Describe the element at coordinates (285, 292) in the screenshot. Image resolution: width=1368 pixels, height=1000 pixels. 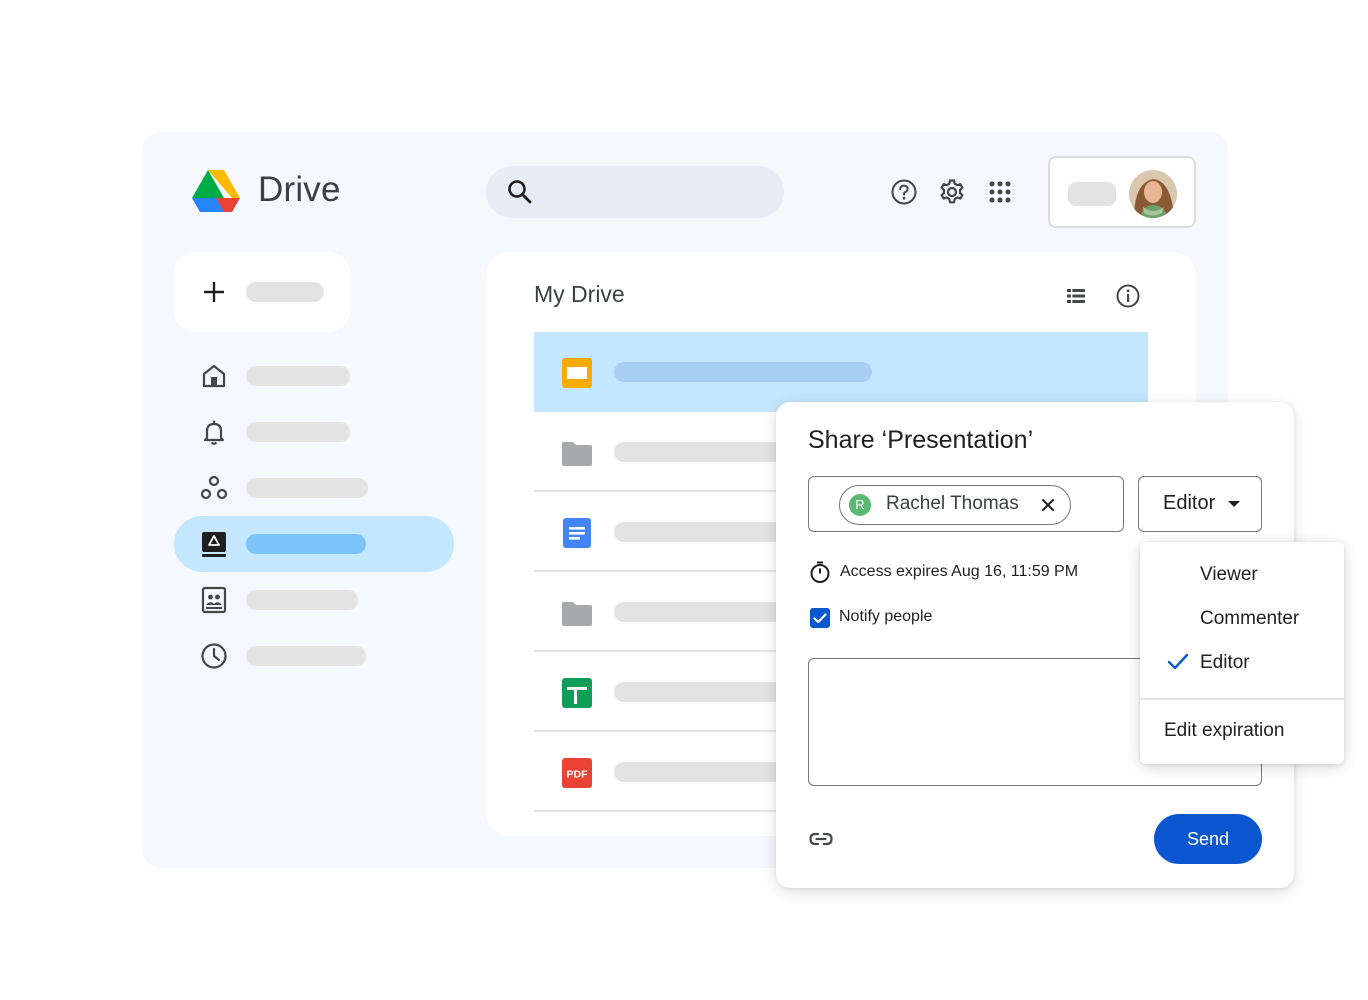
I see `new-button-label-placeholder` at that location.